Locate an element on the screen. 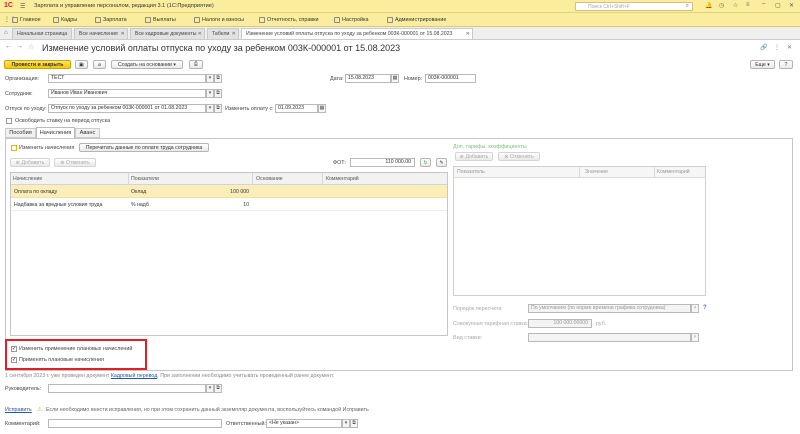  rate-type-field is located at coordinates (609, 337).